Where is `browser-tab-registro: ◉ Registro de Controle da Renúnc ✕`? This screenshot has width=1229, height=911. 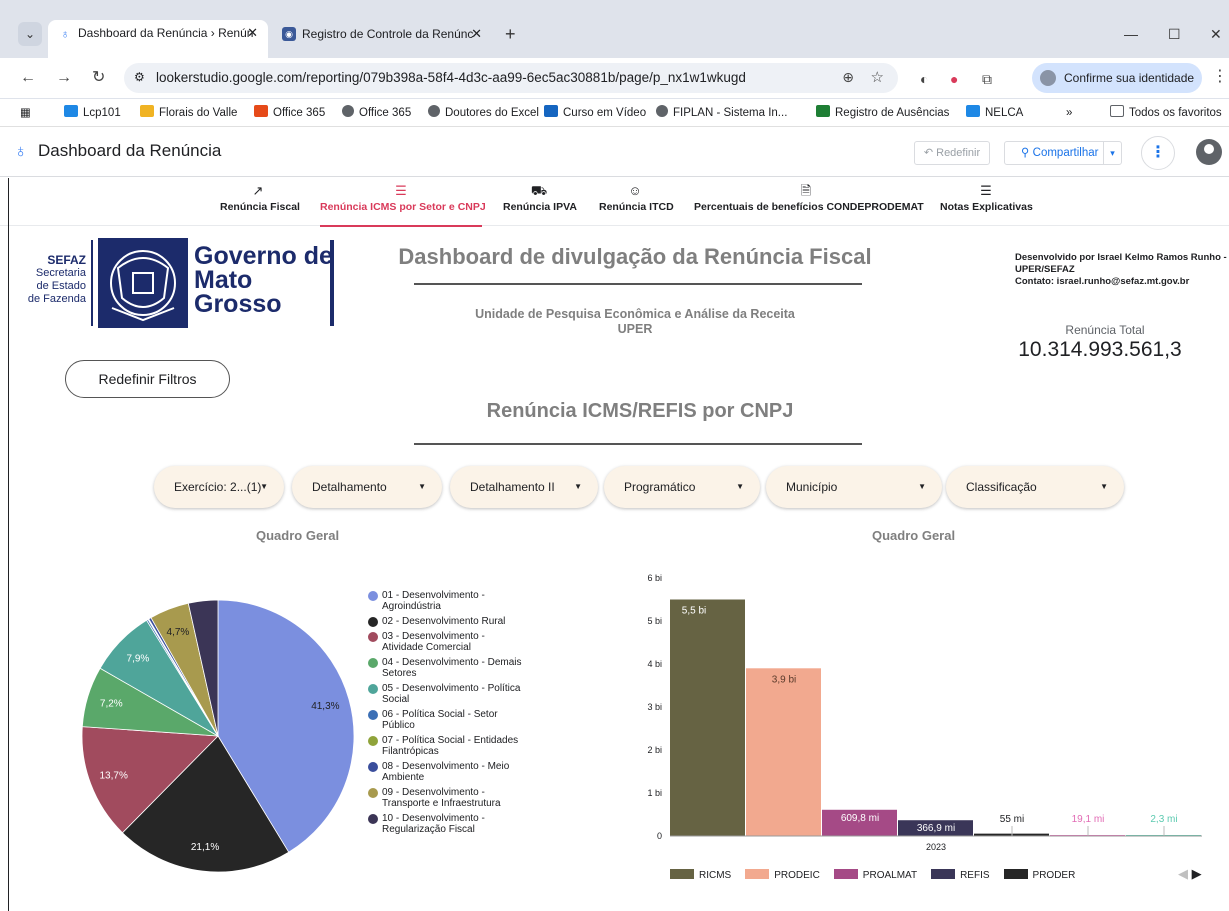 browser-tab-registro: ◉ Registro de Controle da Renúnc ✕ is located at coordinates (382, 34).